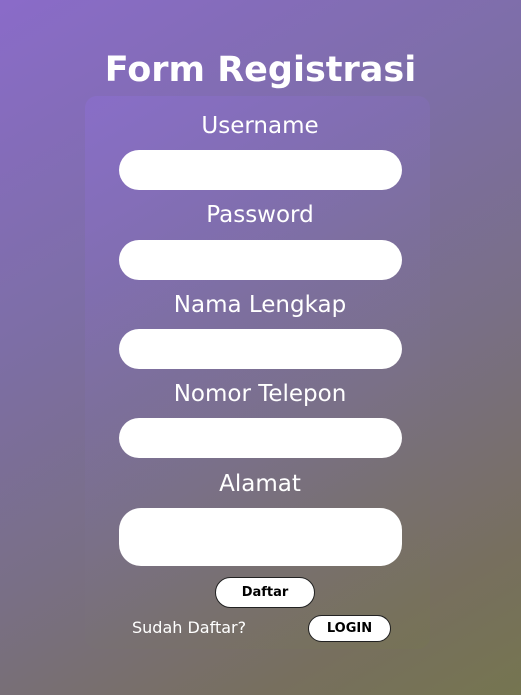 The width and height of the screenshot is (521, 695). Describe the element at coordinates (260, 394) in the screenshot. I see `phone-number-label: Nomor Telepon` at that location.